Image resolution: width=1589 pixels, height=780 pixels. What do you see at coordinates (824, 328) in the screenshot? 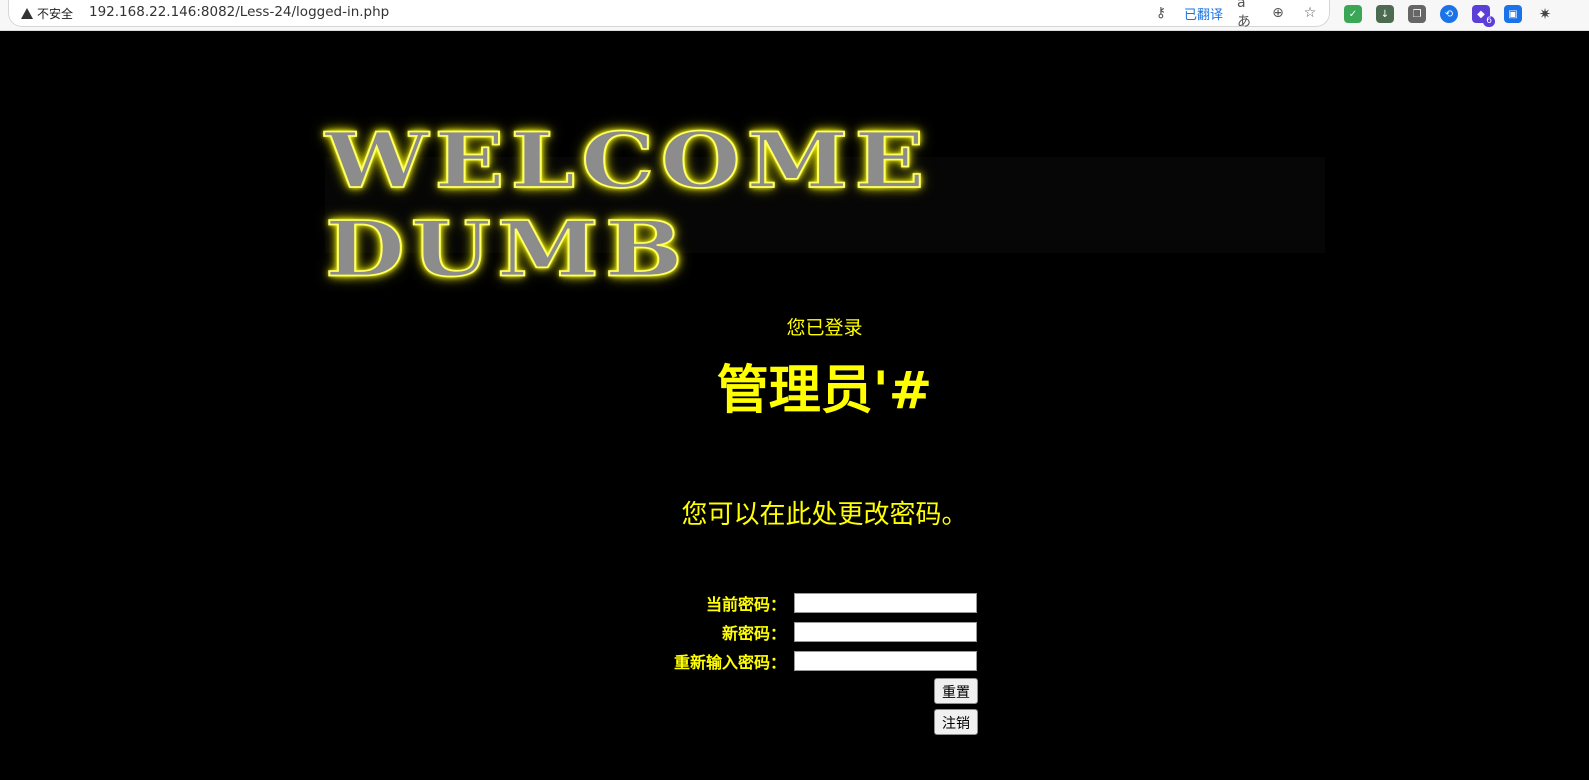
I see `logged-in-text: 您已登录` at bounding box center [824, 328].